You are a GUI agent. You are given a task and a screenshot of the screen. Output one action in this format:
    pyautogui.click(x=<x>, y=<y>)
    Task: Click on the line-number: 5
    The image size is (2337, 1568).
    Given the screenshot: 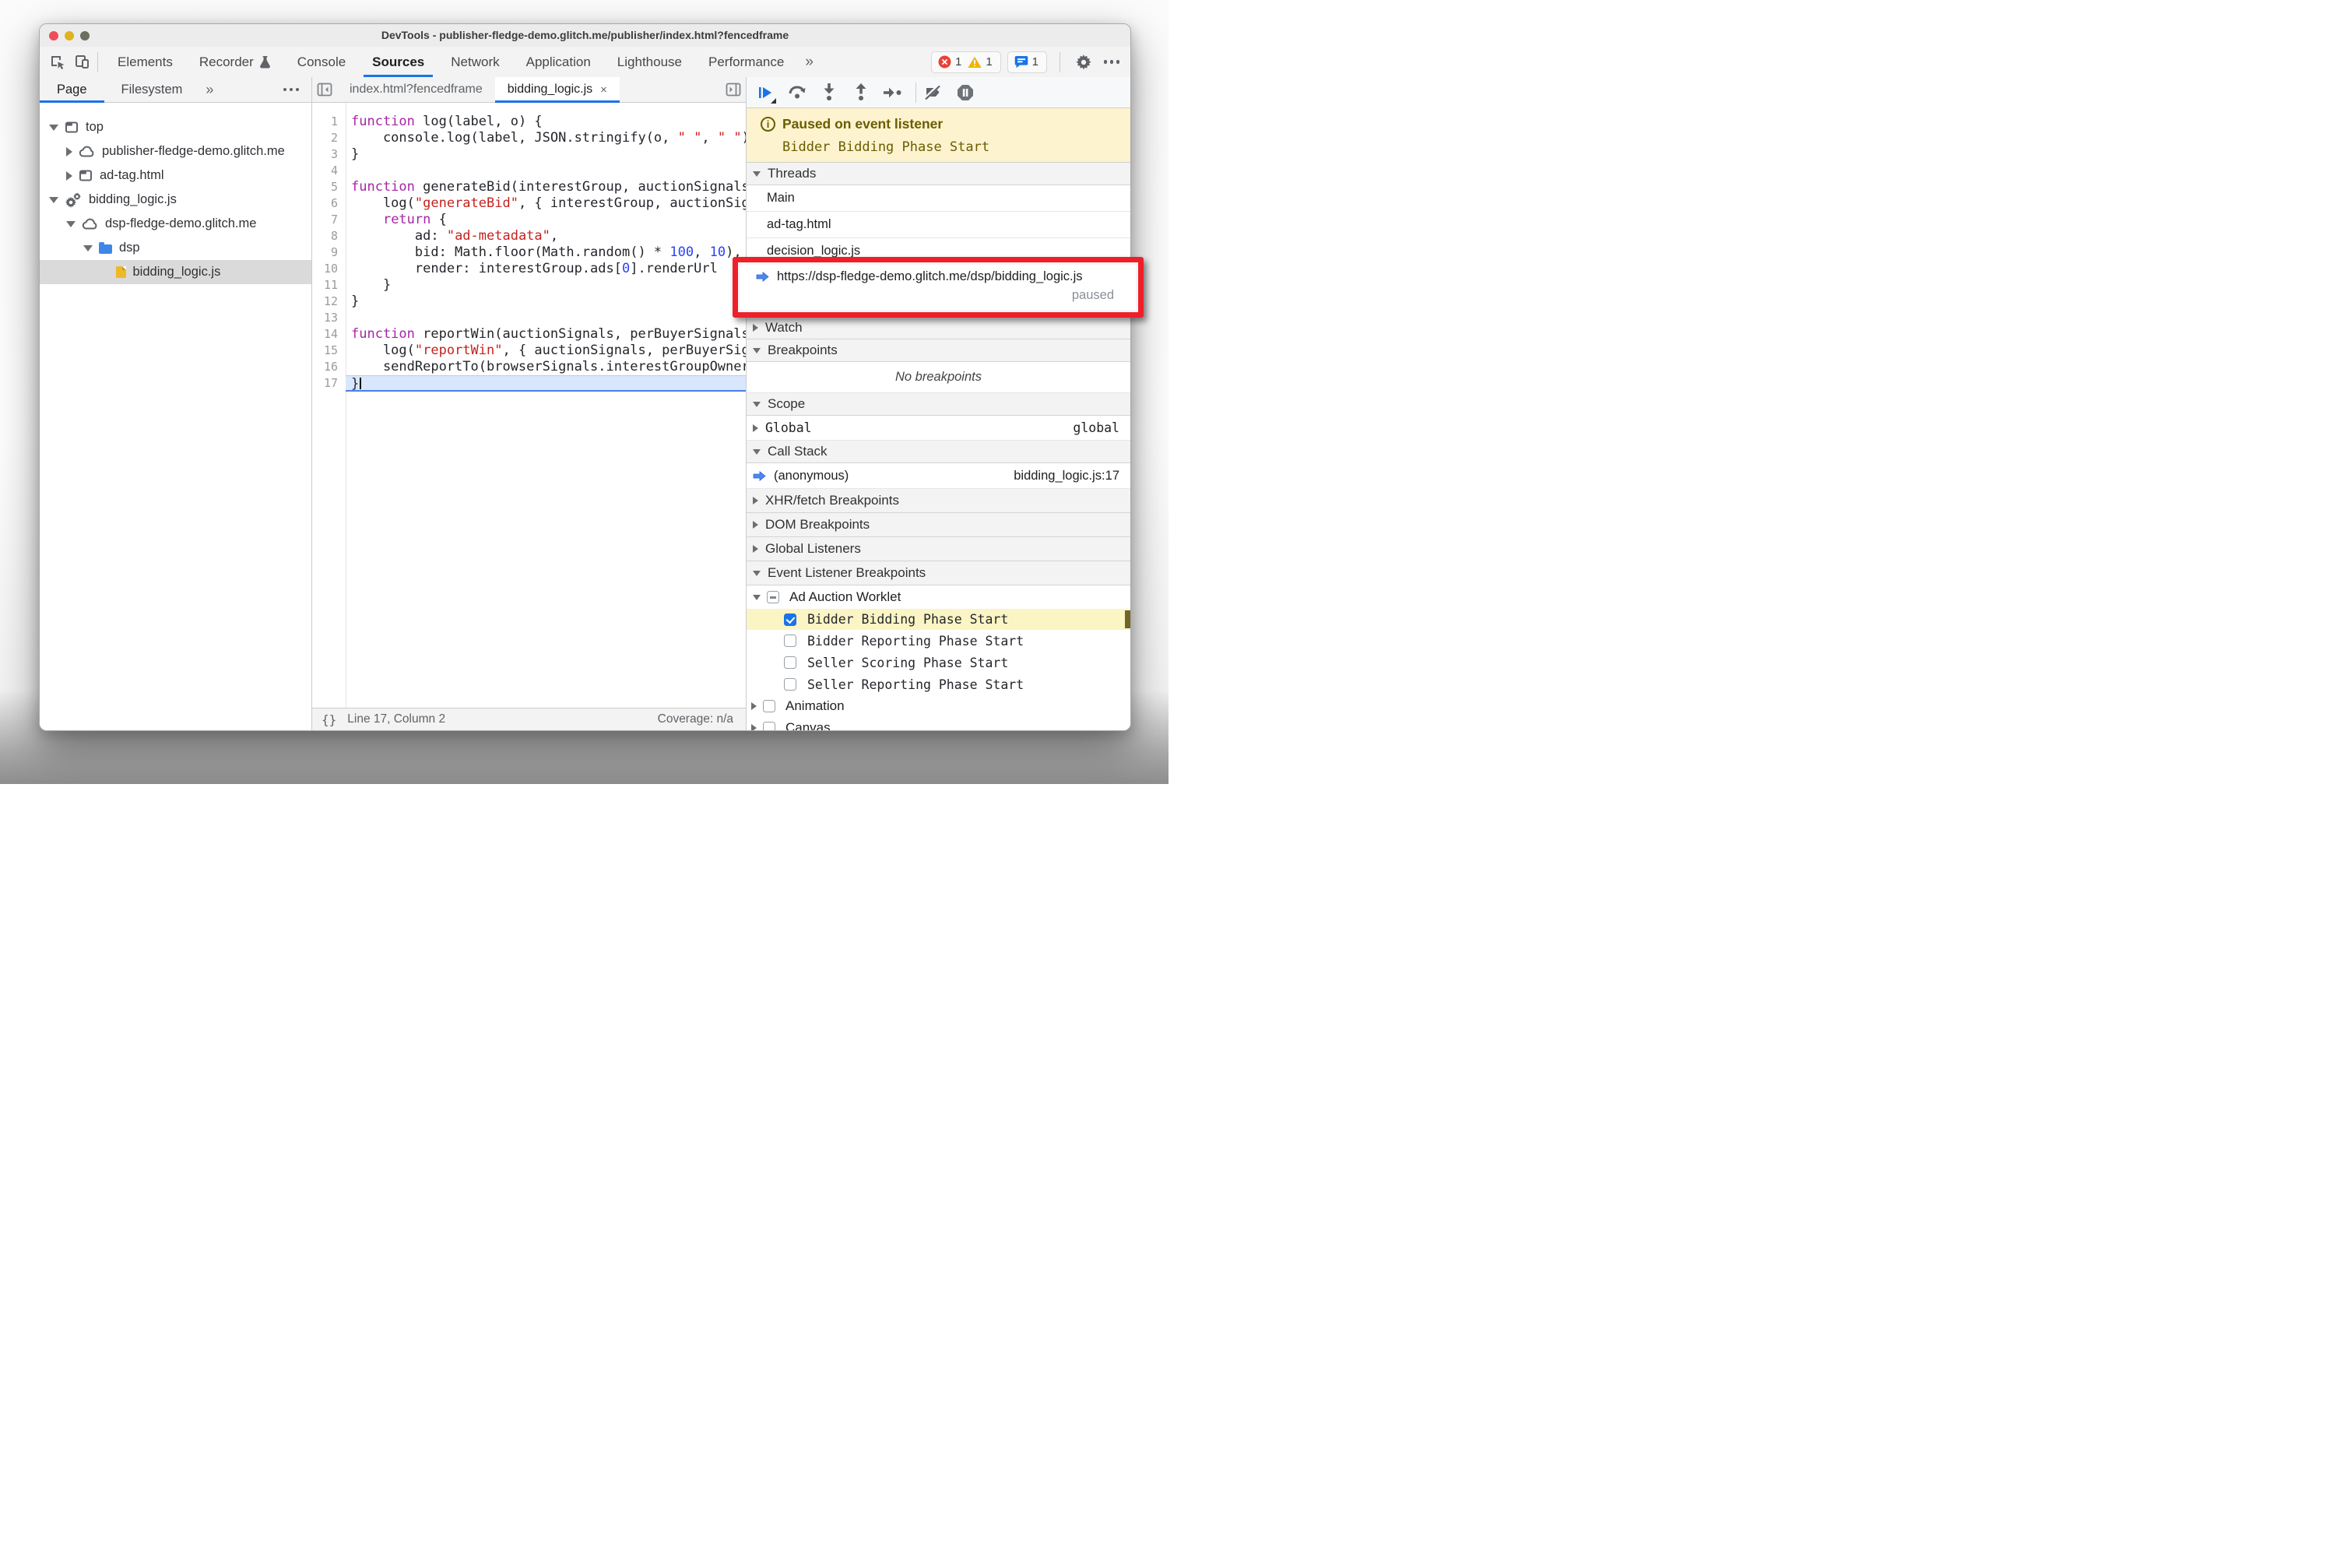 What is the action you would take?
    pyautogui.click(x=329, y=187)
    